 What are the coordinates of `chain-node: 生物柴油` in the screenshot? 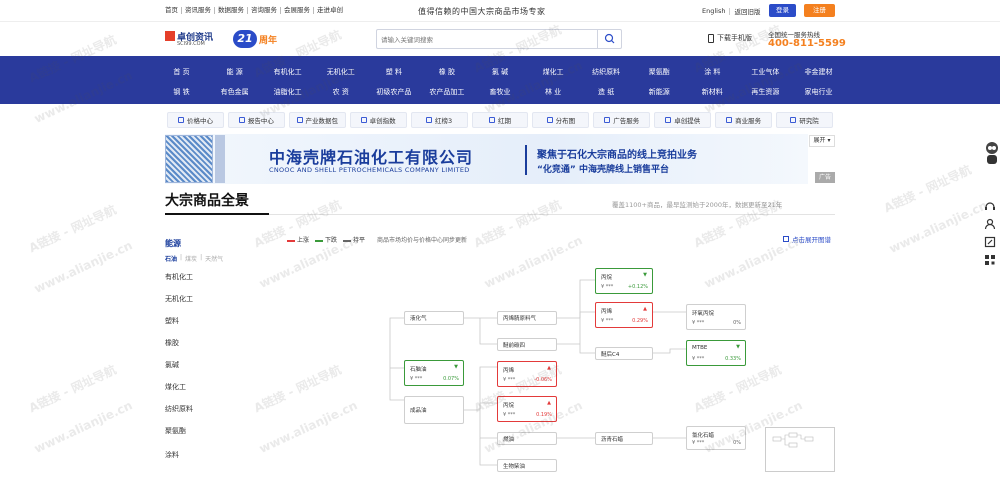 It's located at (527, 465).